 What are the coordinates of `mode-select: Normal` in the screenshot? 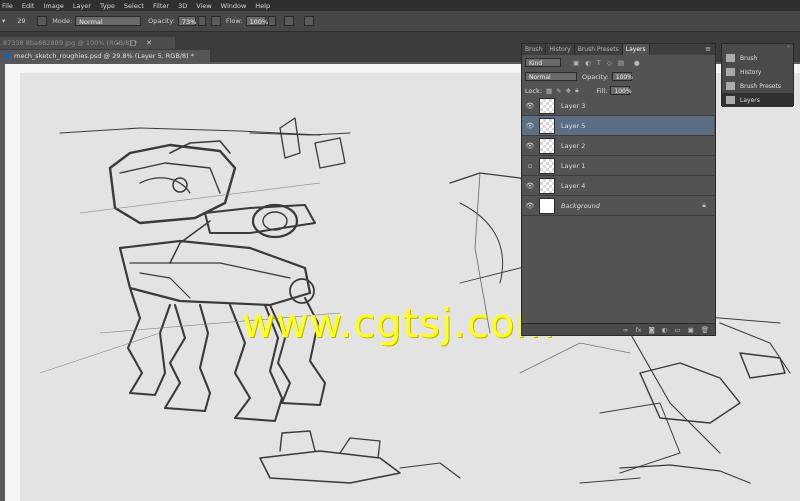 It's located at (108, 21).